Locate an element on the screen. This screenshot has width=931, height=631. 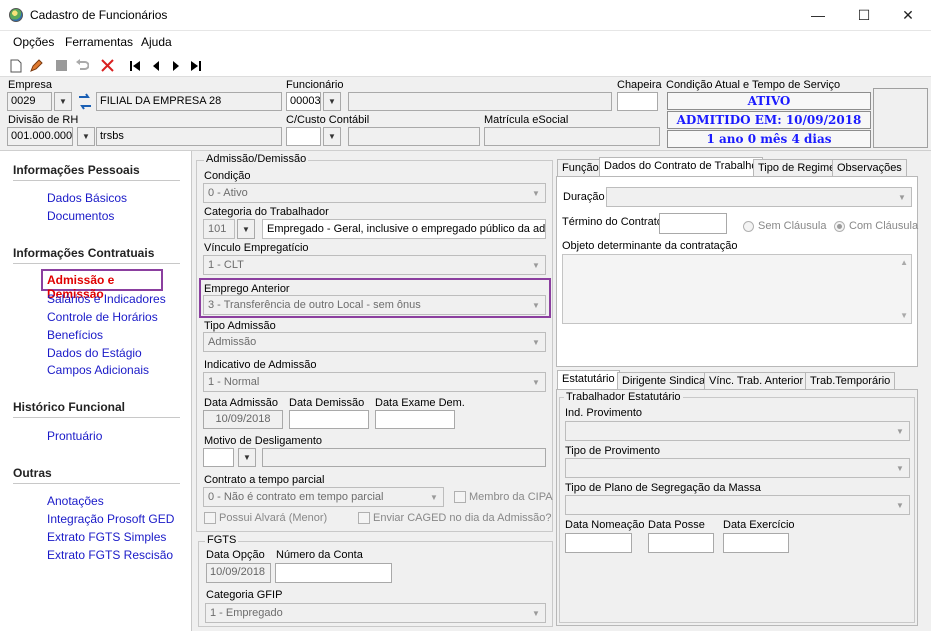
tipo-provimento-select: ▼ is located at coordinates (737, 468).